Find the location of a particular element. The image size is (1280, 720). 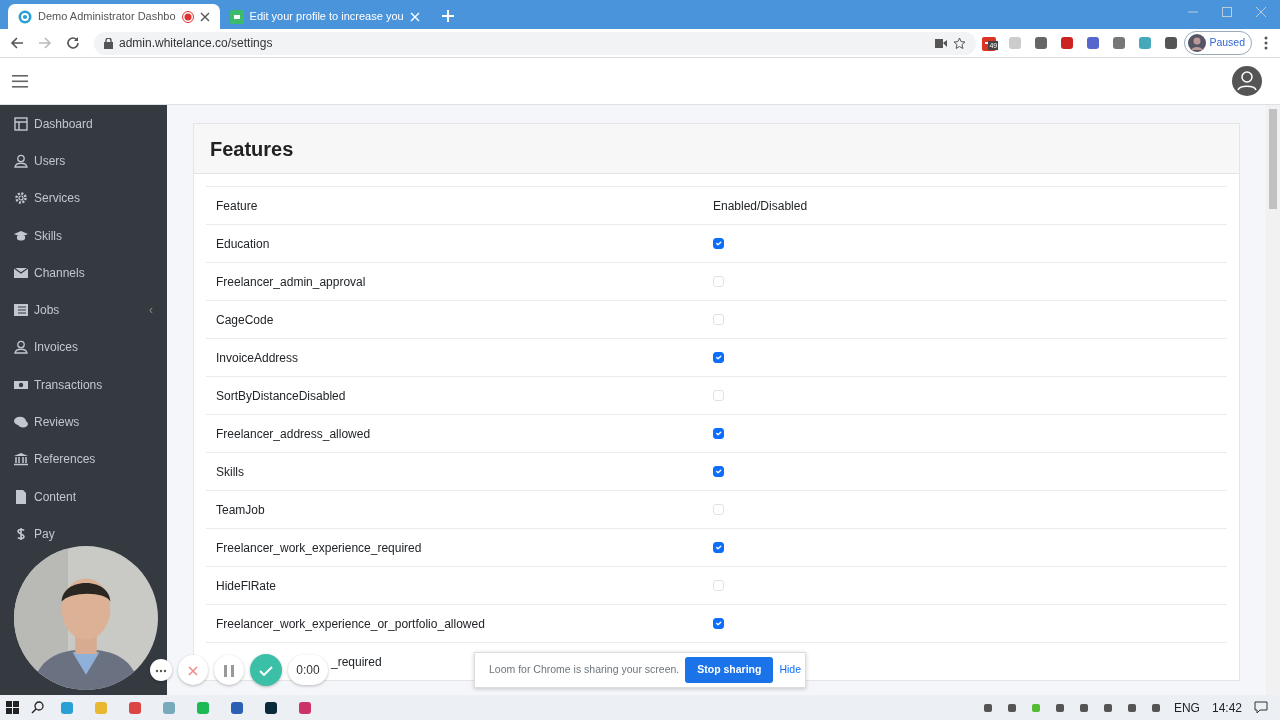

menu-icon is located at coordinates (20, 81).